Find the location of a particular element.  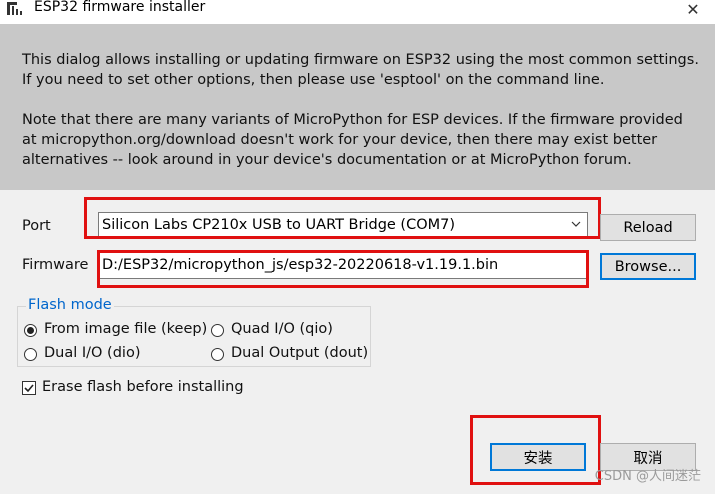

radio-keep is located at coordinates (30, 330).